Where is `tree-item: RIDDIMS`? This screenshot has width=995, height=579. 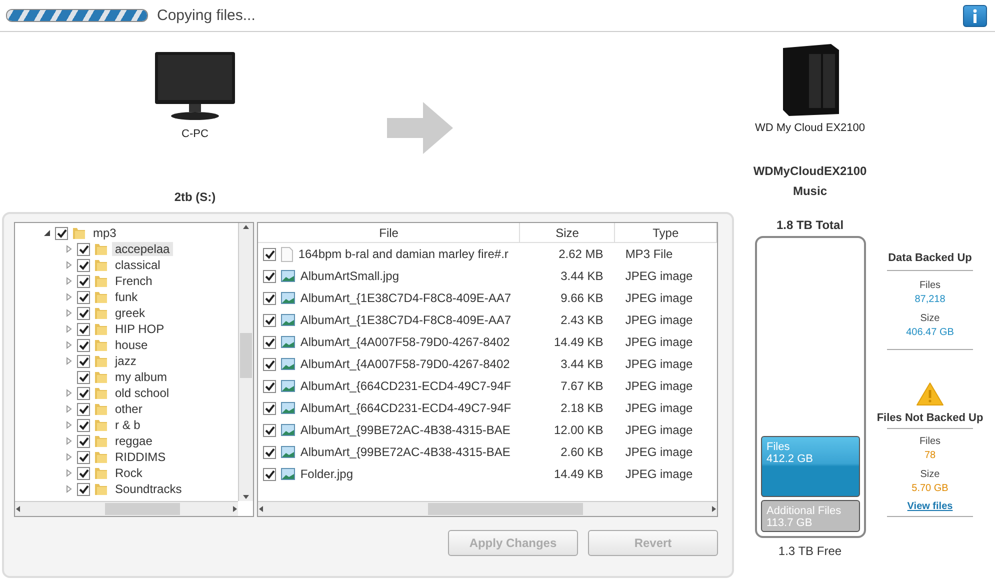
tree-item: RIDDIMS is located at coordinates (140, 457).